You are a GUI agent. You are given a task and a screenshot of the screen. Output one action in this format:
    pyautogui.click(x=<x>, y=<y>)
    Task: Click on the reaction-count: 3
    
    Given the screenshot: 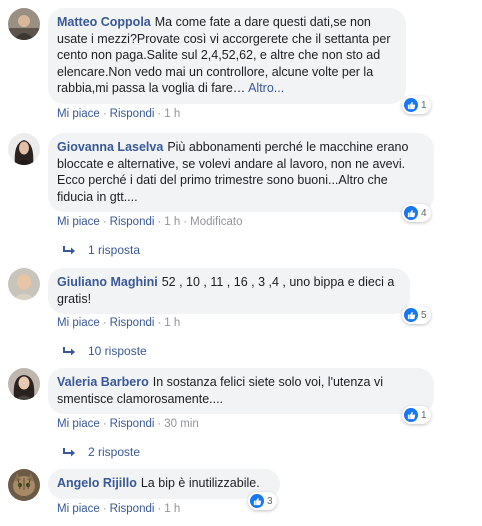 What is the action you would take?
    pyautogui.click(x=262, y=501)
    